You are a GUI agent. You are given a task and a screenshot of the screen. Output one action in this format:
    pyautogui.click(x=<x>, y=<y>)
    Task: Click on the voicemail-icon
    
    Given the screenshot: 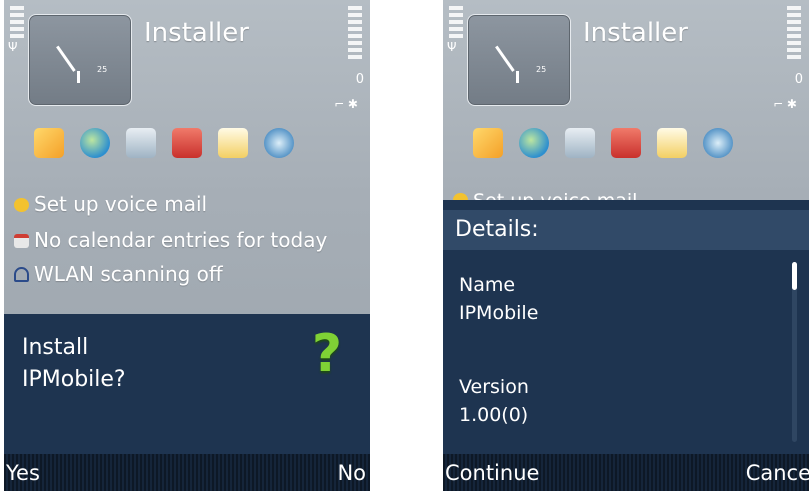 What is the action you would take?
    pyautogui.click(x=21, y=205)
    